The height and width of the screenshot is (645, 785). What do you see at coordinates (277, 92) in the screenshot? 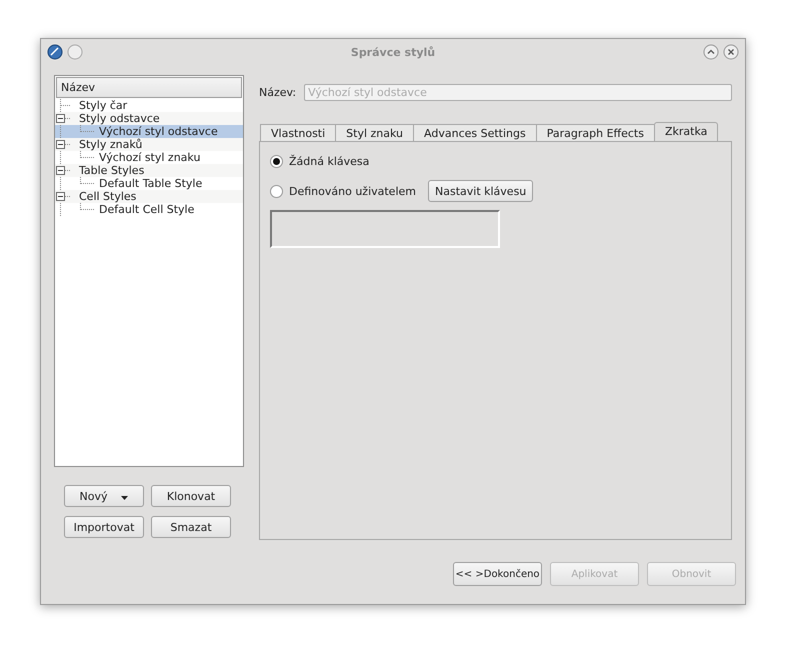
I see `field-label: Název:` at bounding box center [277, 92].